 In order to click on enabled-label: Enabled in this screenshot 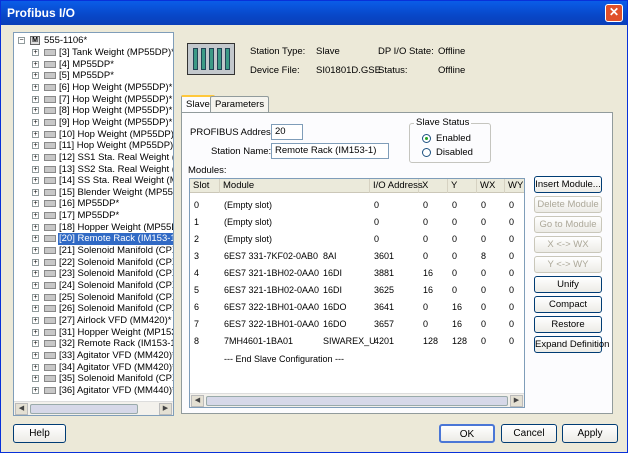, I will do `click(453, 138)`.